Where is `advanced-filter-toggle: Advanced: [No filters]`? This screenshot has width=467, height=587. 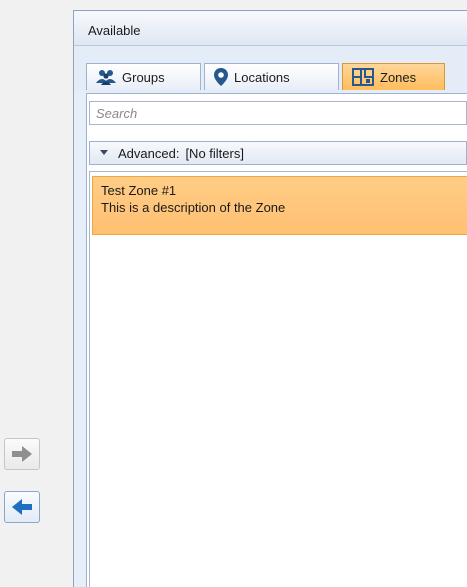
advanced-filter-toggle: Advanced: [No filters] is located at coordinates (278, 153).